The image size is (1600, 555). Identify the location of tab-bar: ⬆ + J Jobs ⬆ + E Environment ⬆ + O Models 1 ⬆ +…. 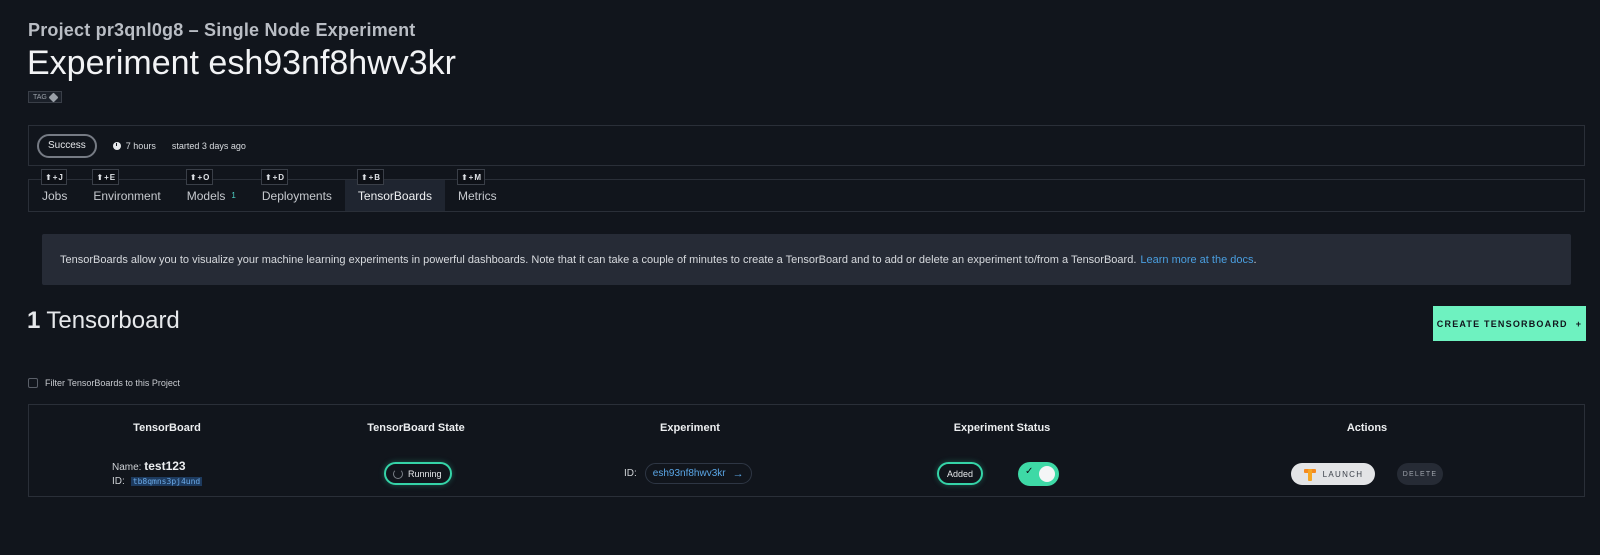
(806, 190).